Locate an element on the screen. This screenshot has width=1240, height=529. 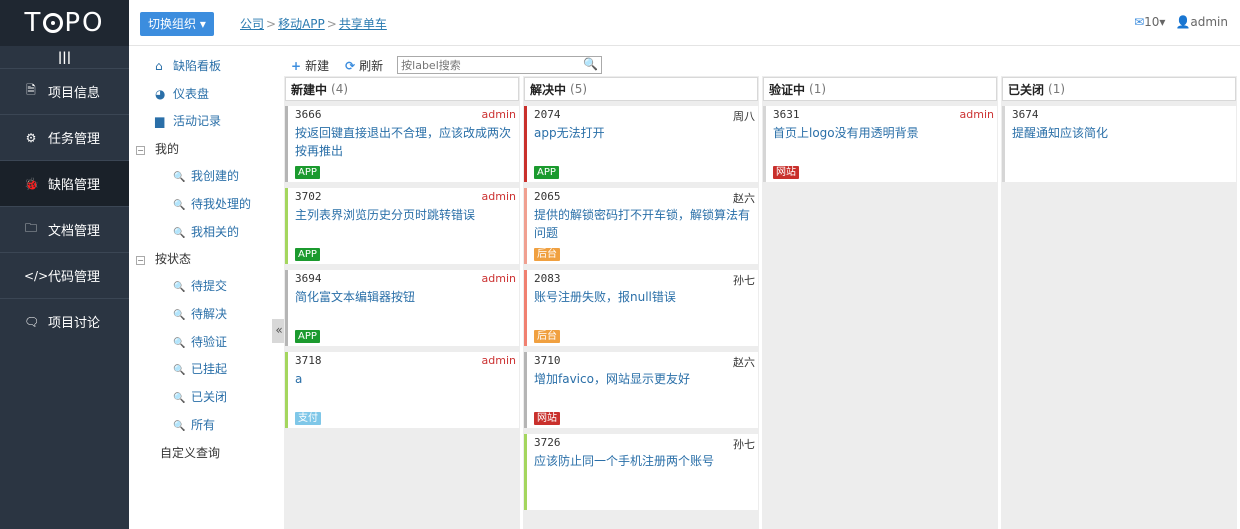
new-button: + 新建 is located at coordinates (310, 65).